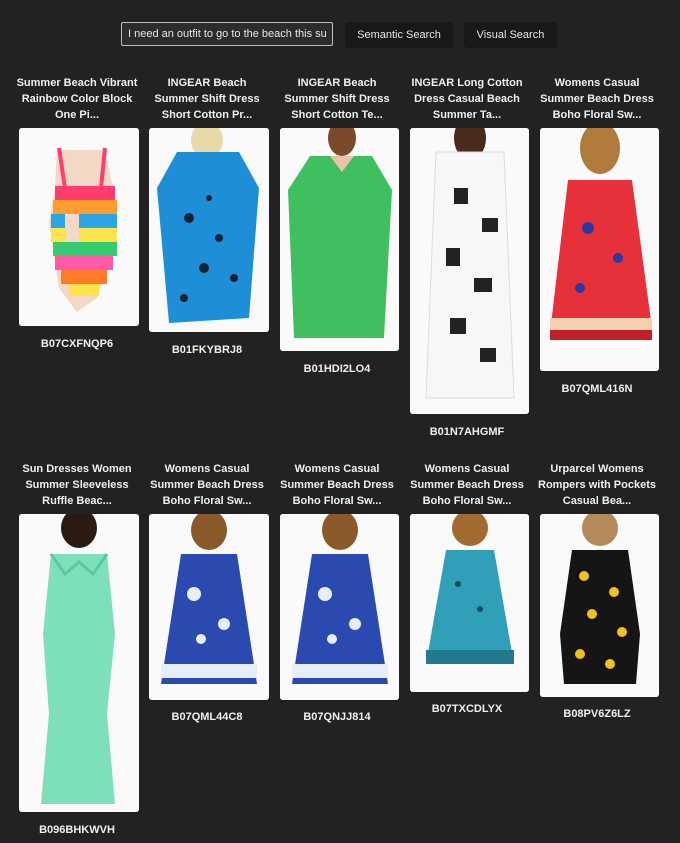 The height and width of the screenshot is (843, 680). I want to click on product-code: B096BHKWVH, so click(77, 830).